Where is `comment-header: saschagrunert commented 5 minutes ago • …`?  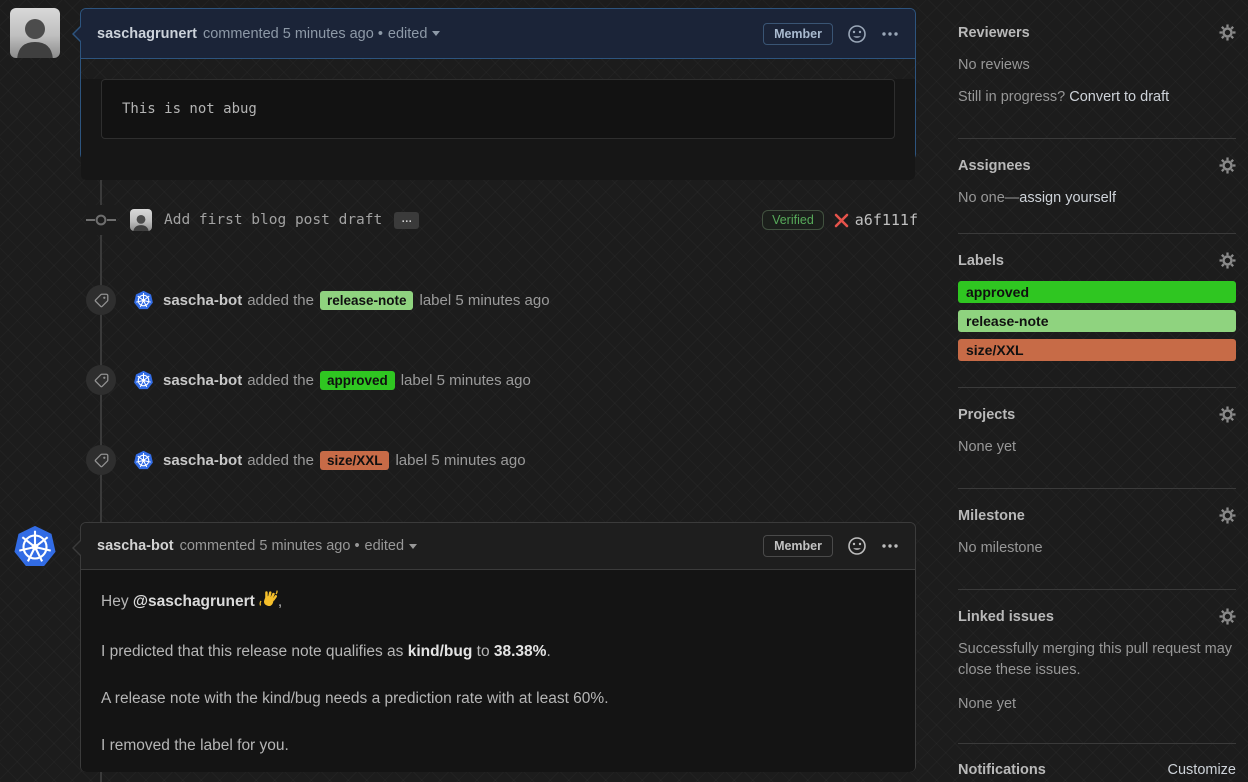
comment-header: saschagrunert commented 5 minutes ago • … is located at coordinates (498, 34).